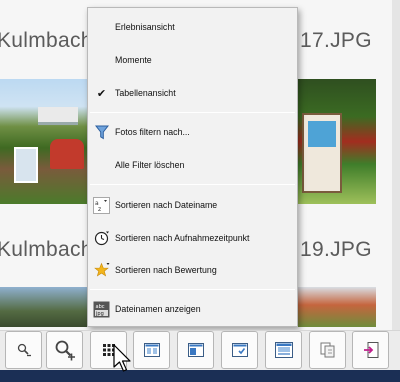  Describe the element at coordinates (46, 249) in the screenshot. I see `photo-title-row2: Kulmbach` at that location.